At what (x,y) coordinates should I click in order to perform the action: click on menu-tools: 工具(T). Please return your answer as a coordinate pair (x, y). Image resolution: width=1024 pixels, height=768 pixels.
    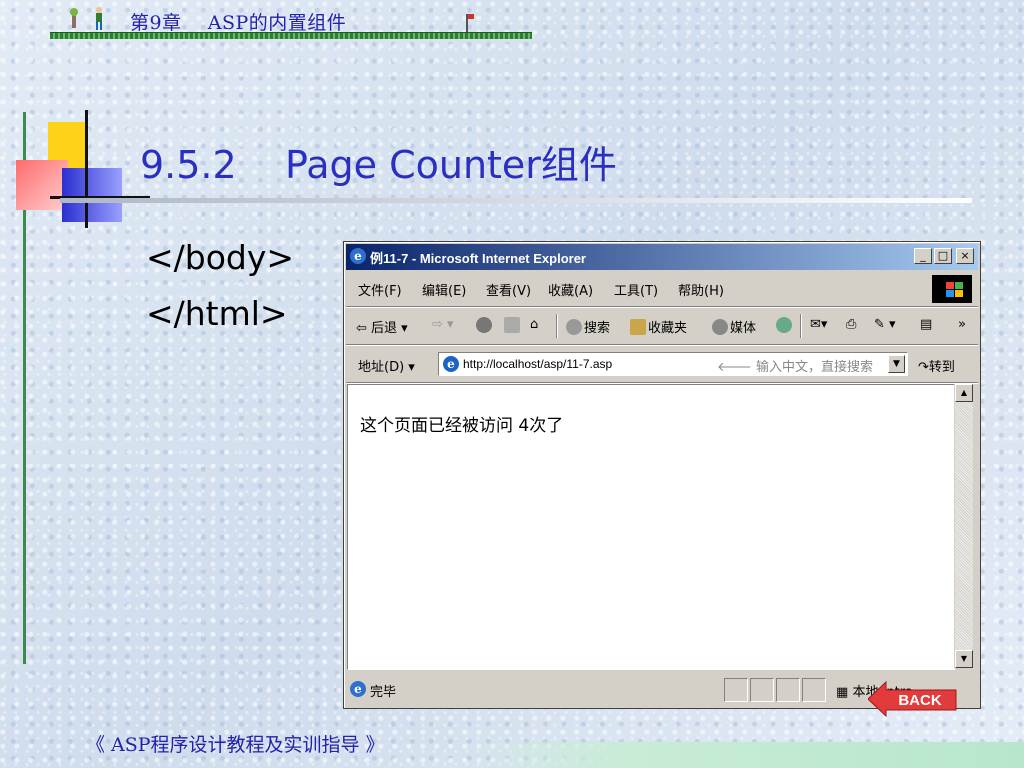
    Looking at the image, I should click on (636, 289).